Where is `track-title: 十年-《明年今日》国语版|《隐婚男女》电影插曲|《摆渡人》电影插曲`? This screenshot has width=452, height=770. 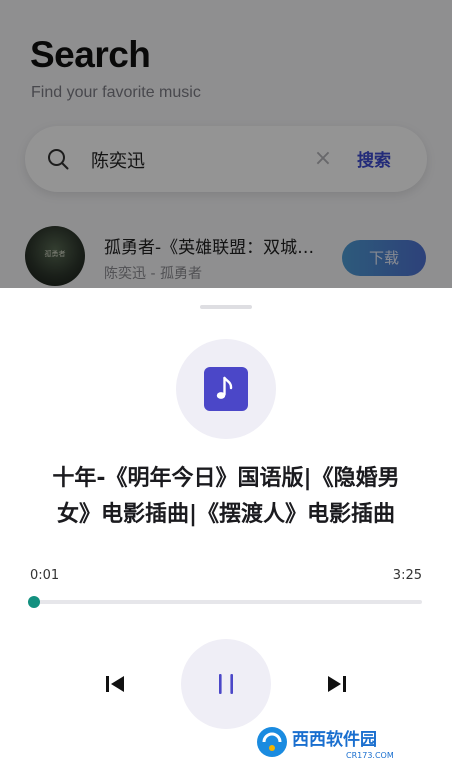
track-title: 十年-《明年今日》国语版|《隐婚男女》电影插曲|《摆渡人》电影插曲 is located at coordinates (226, 496).